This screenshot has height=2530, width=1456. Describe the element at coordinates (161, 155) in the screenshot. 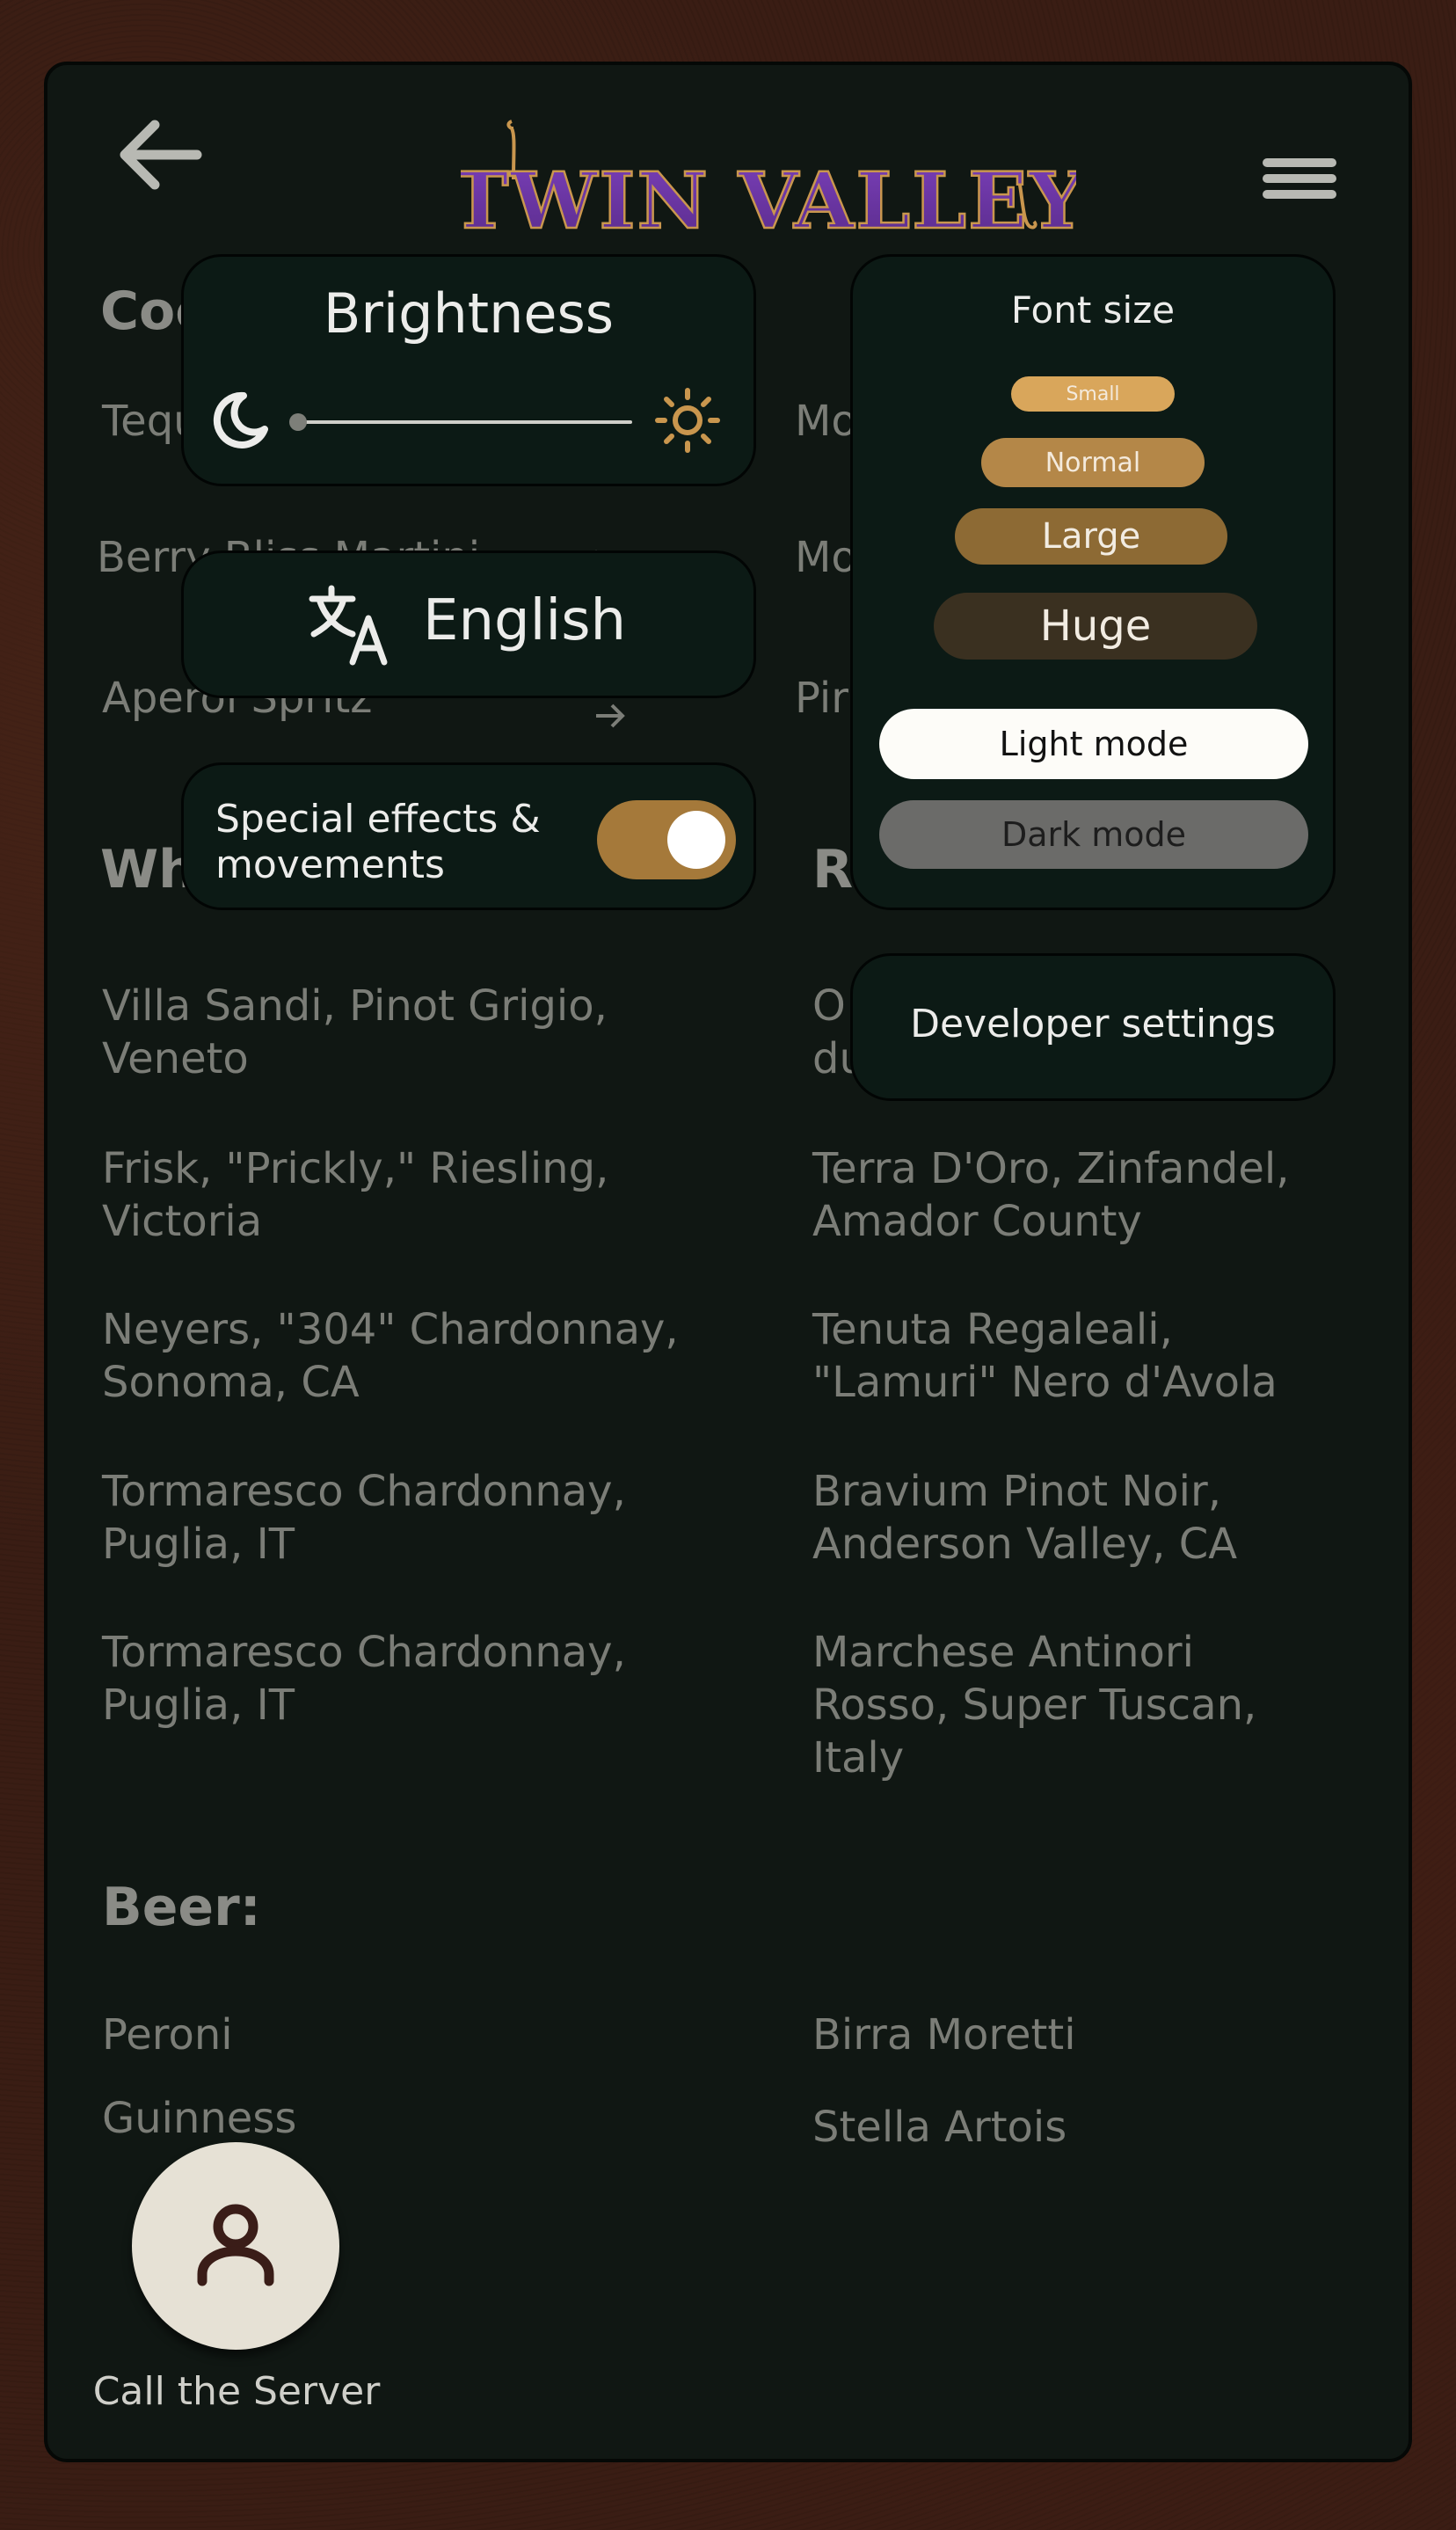

I see `arrow-left-icon` at that location.